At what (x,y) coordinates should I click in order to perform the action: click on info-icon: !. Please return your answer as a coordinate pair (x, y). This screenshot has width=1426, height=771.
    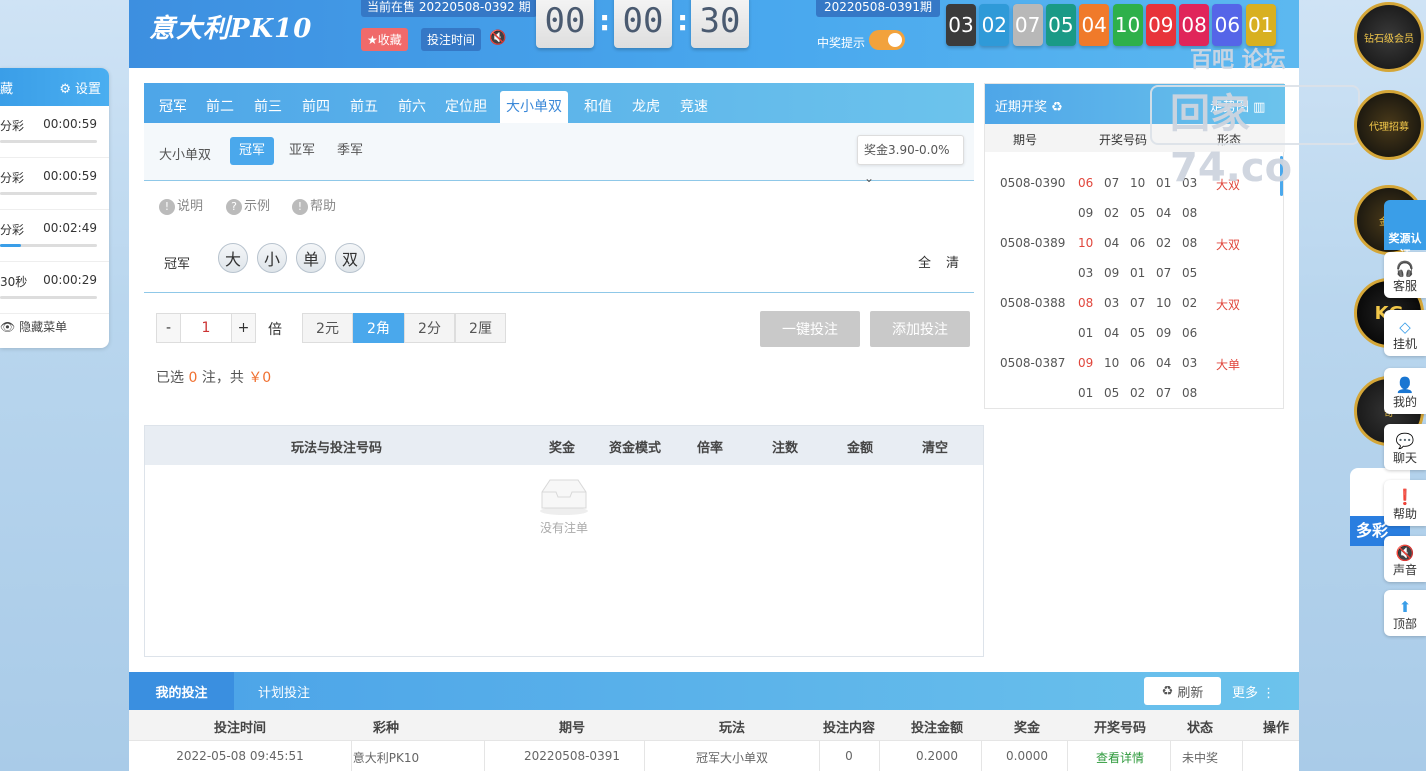
    Looking at the image, I should click on (167, 207).